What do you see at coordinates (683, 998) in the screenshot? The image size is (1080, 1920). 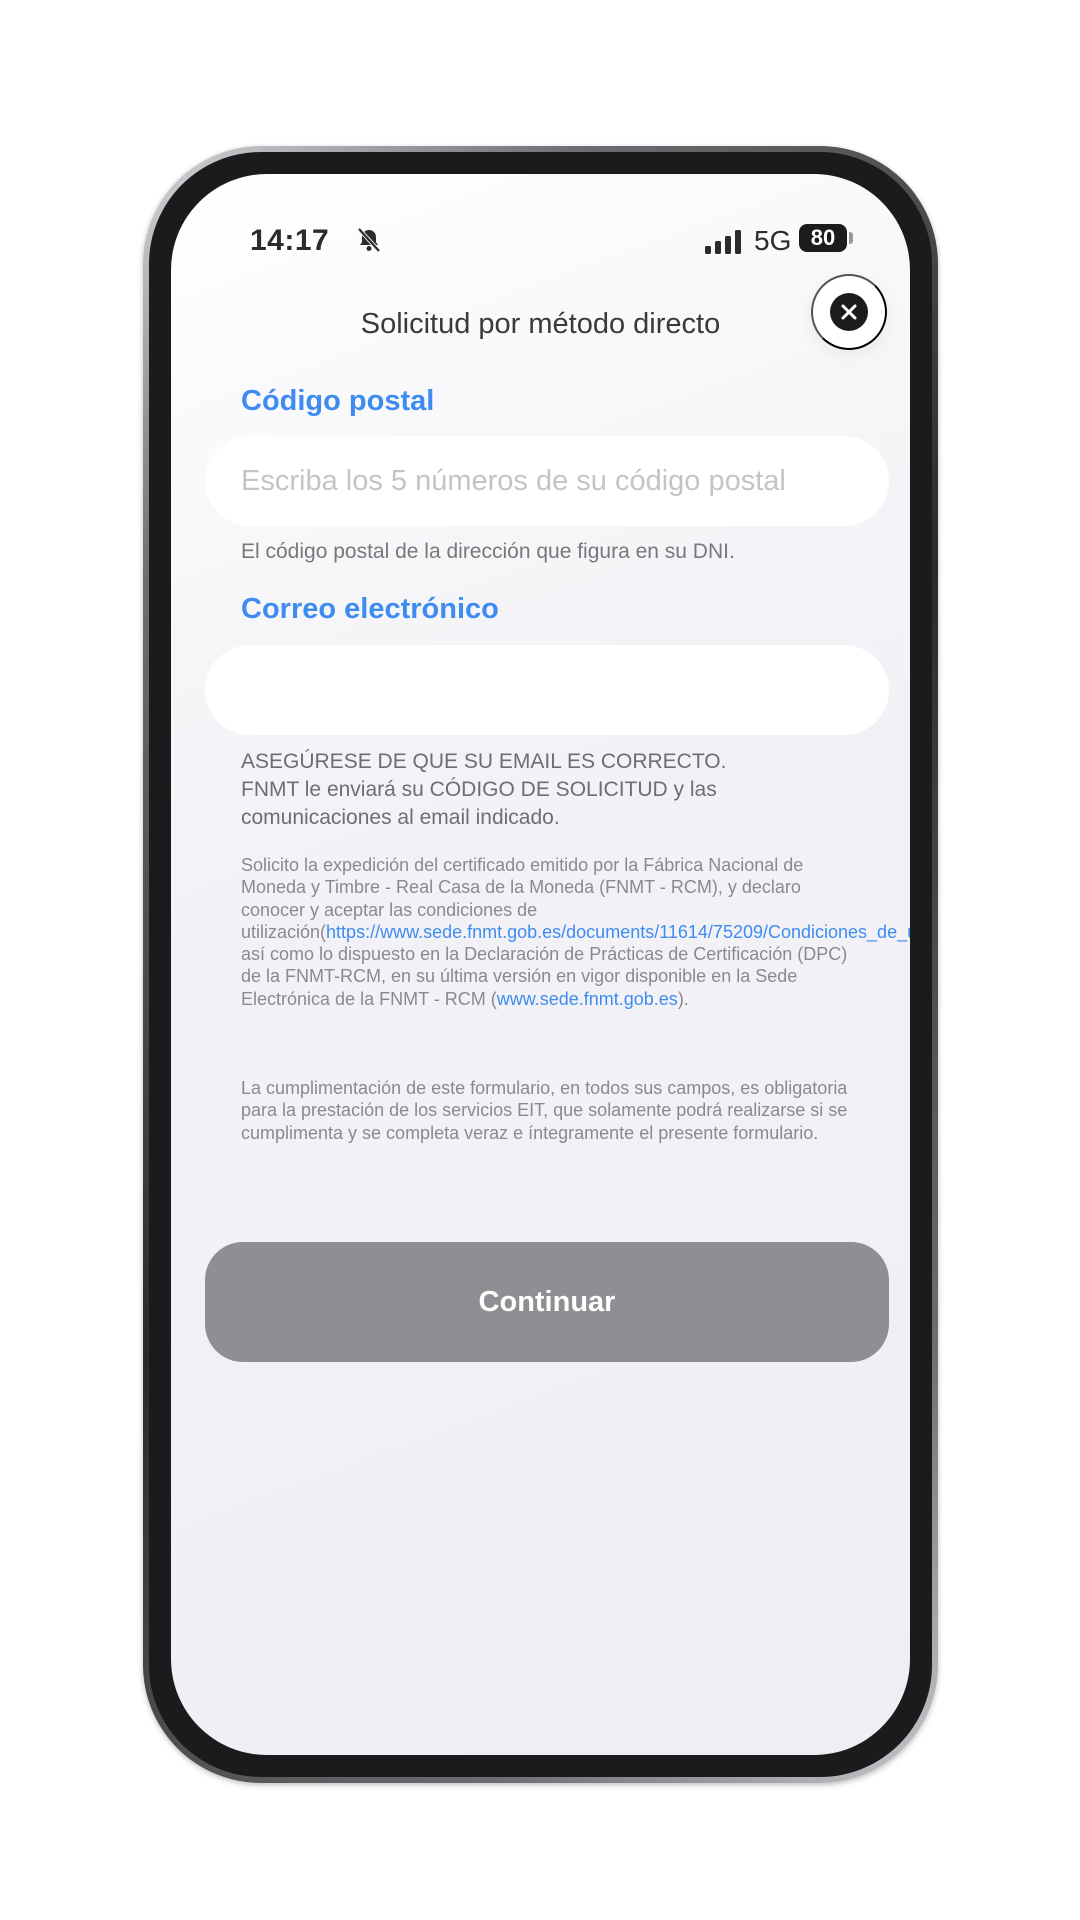 I see `legal-text-after: ).` at bounding box center [683, 998].